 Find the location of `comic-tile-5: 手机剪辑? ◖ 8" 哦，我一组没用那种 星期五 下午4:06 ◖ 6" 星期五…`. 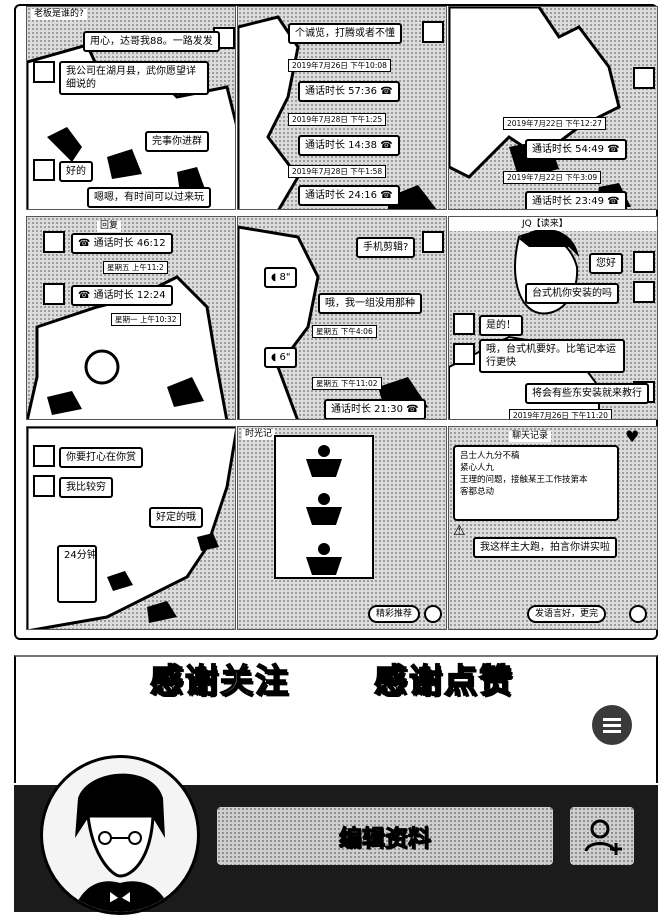

comic-tile-5: 手机剪辑? ◖ 8" 哦，我一组没用那种 星期五 下午4:06 ◖ 6" 星期五… is located at coordinates (342, 318).